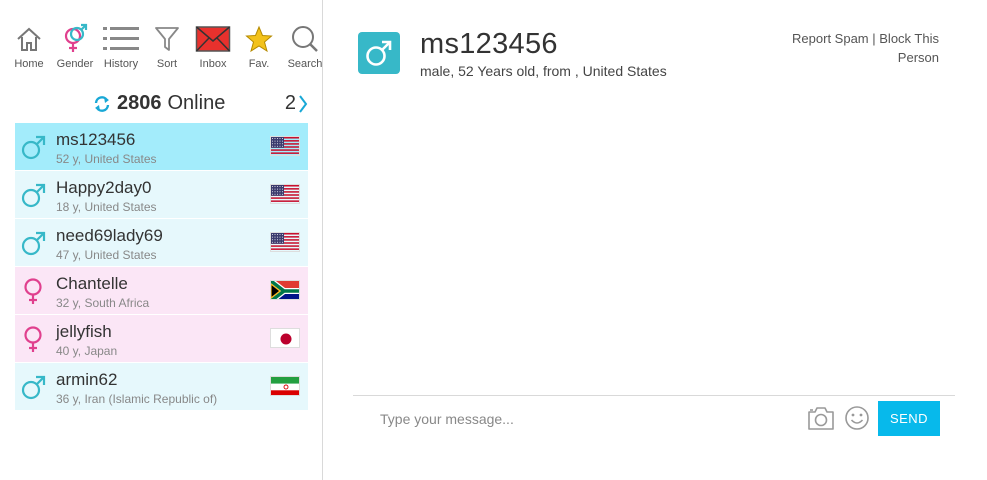 The image size is (987, 480). I want to click on user-details: 18 y, United States, so click(106, 207).